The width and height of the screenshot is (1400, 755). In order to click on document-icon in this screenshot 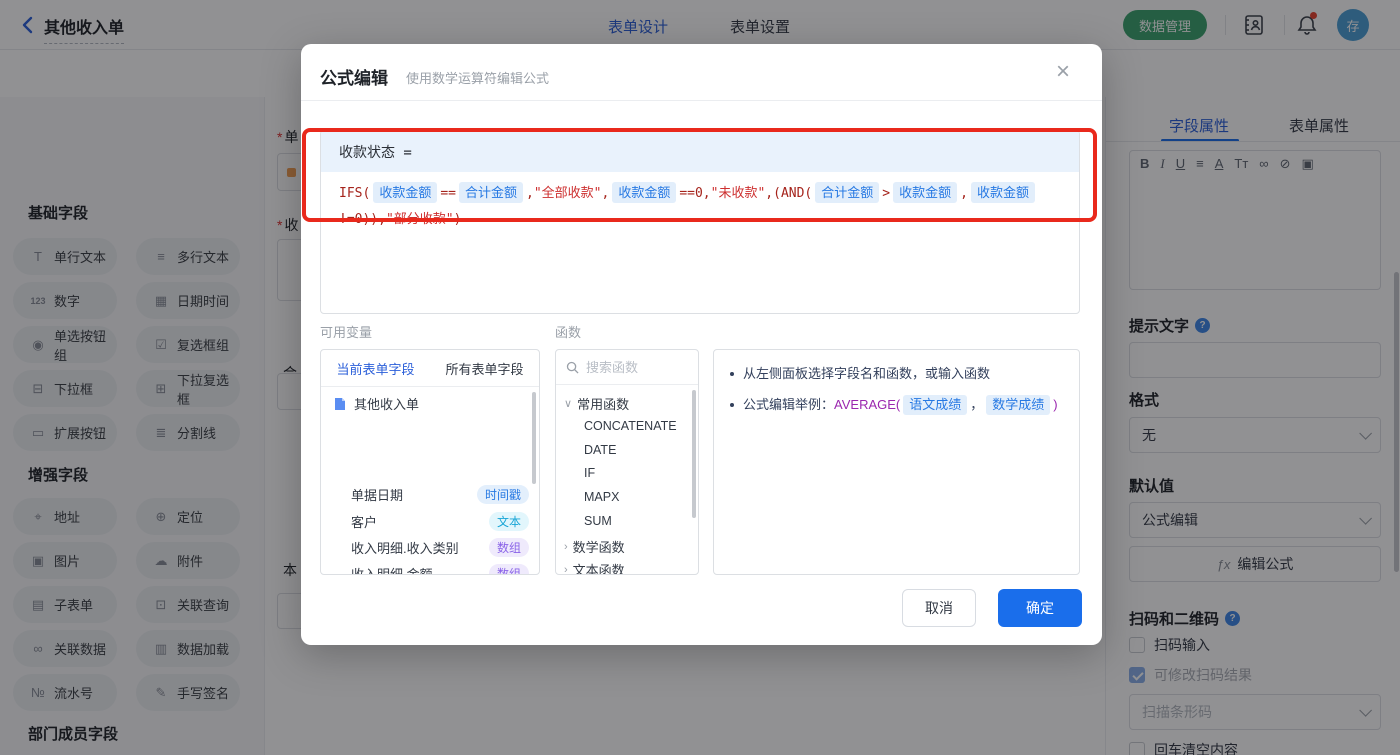, I will do `click(340, 403)`.